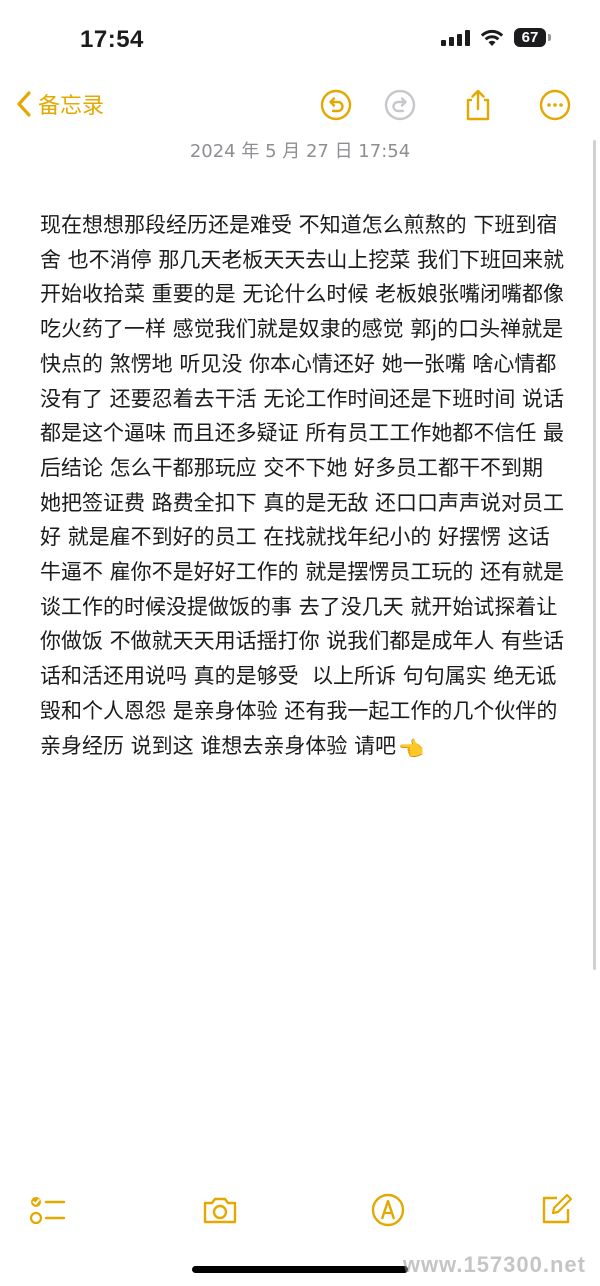  I want to click on undo-icon, so click(336, 105).